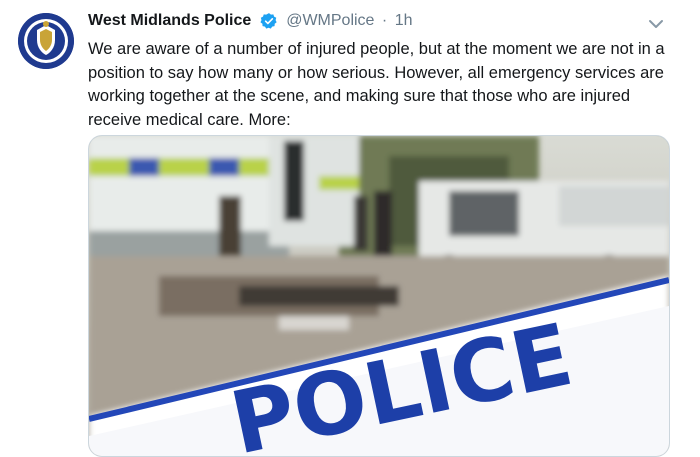  I want to click on author-name: West Midlands Police, so click(169, 20).